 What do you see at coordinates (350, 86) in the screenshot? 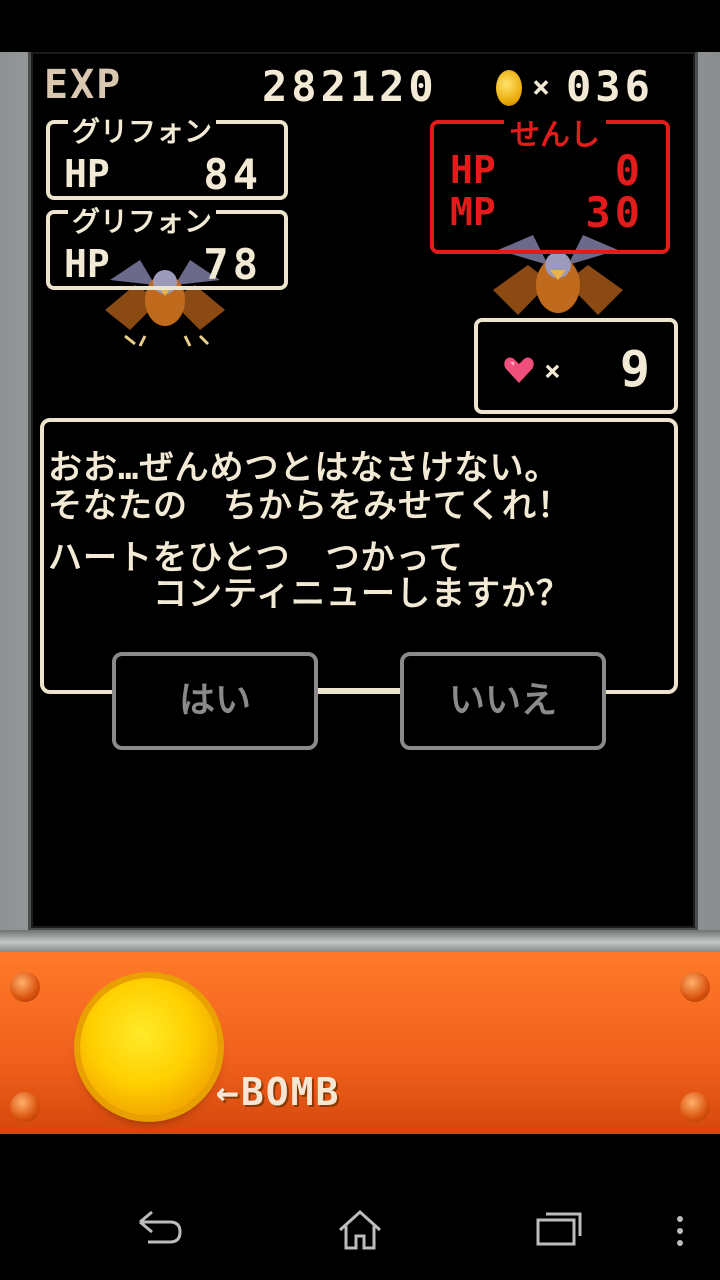
I see `exp-value: 282120` at bounding box center [350, 86].